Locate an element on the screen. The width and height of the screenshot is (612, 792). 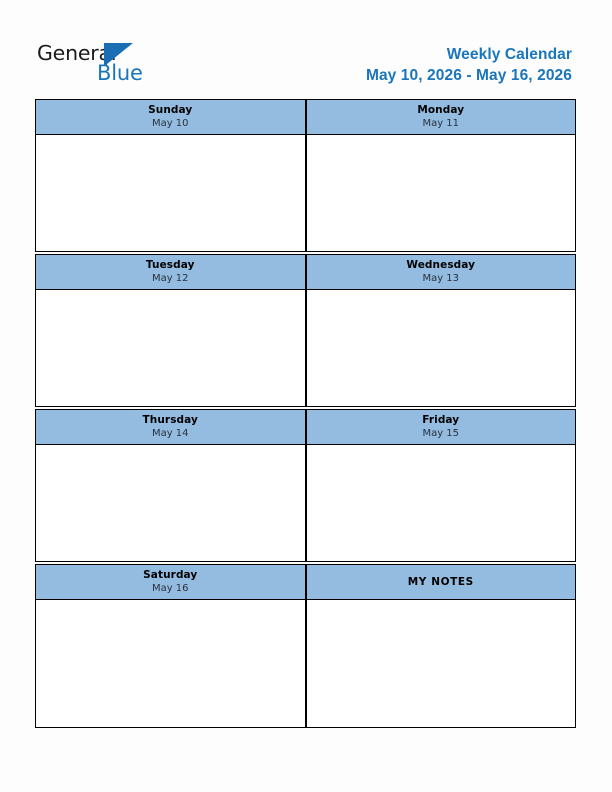
calendar-row-headers: Thursday May 14 Friday May 15 is located at coordinates (305, 427).